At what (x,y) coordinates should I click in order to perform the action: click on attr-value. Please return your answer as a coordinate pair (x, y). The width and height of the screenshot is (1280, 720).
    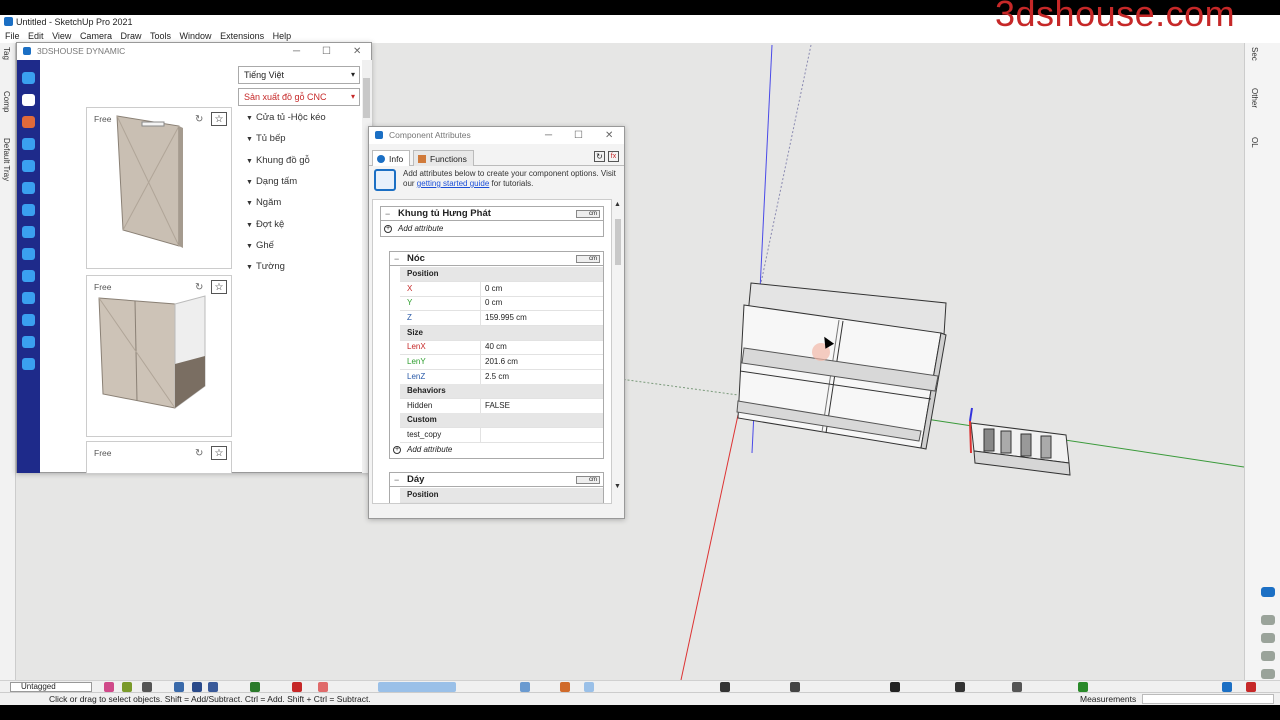
    Looking at the image, I should click on (482, 435).